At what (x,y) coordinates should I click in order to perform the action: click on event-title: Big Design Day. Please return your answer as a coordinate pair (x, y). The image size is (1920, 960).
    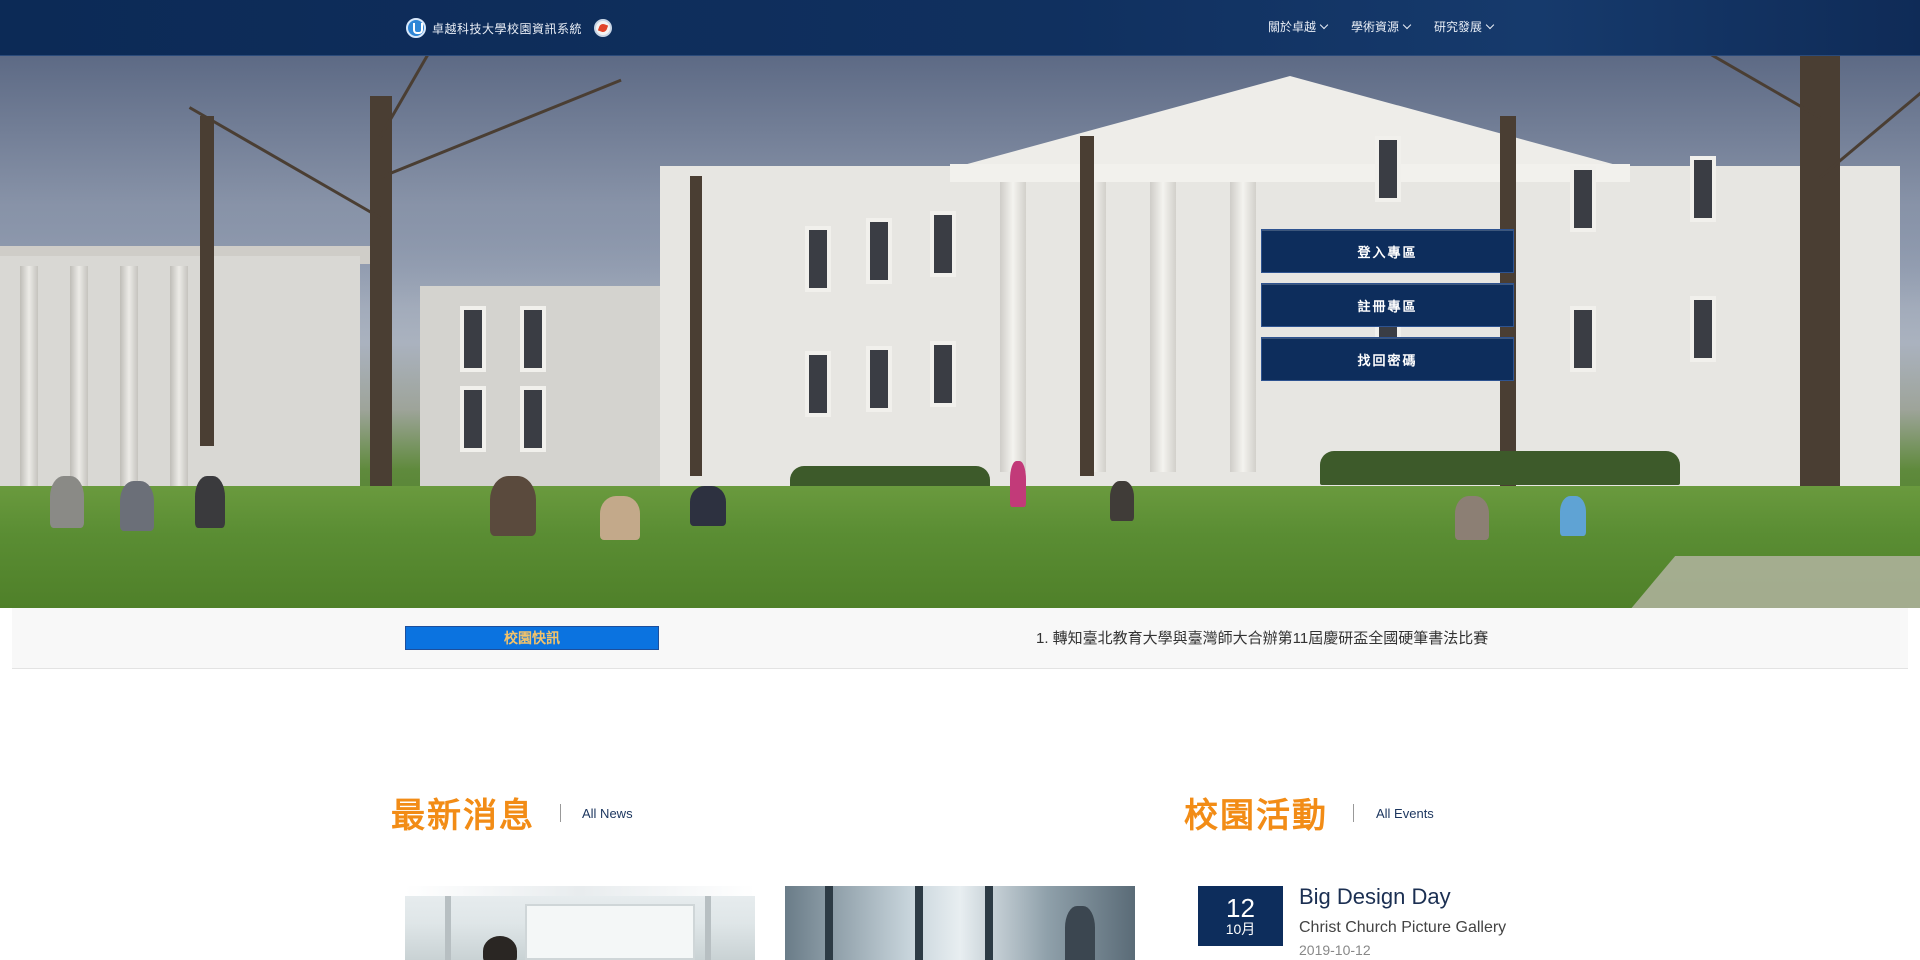
    Looking at the image, I should click on (1375, 897).